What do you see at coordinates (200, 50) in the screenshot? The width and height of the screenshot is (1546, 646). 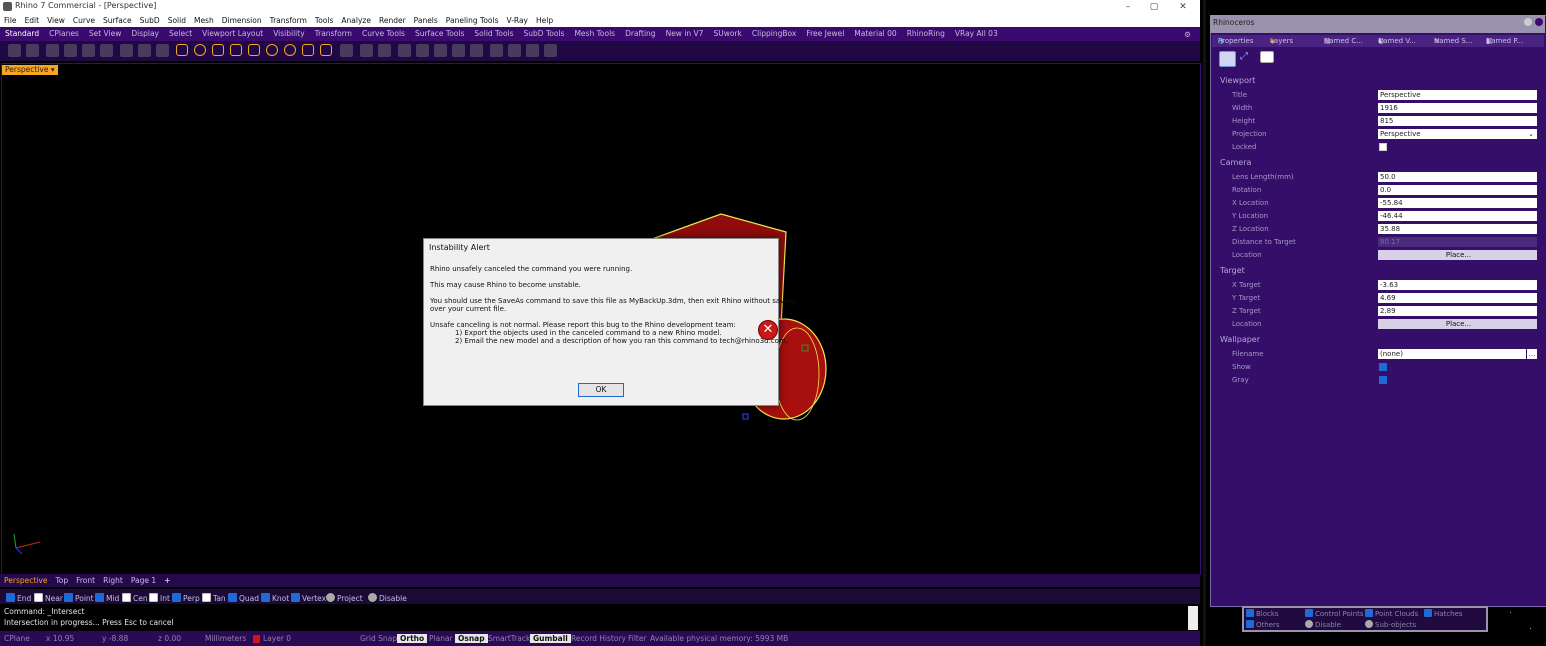 I see `zoom-icon` at bounding box center [200, 50].